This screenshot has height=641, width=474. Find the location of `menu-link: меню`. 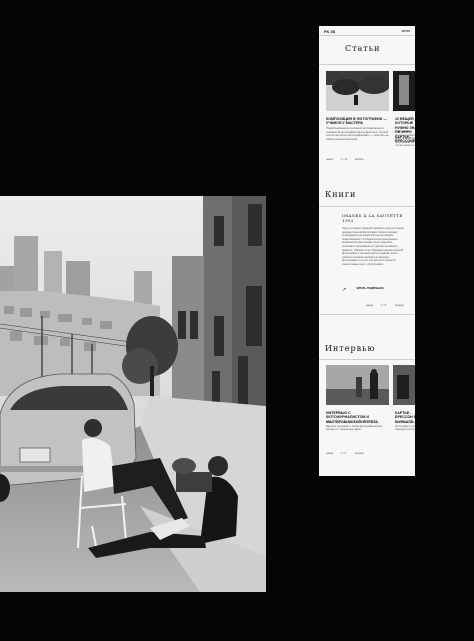

menu-link: меню is located at coordinates (406, 31).